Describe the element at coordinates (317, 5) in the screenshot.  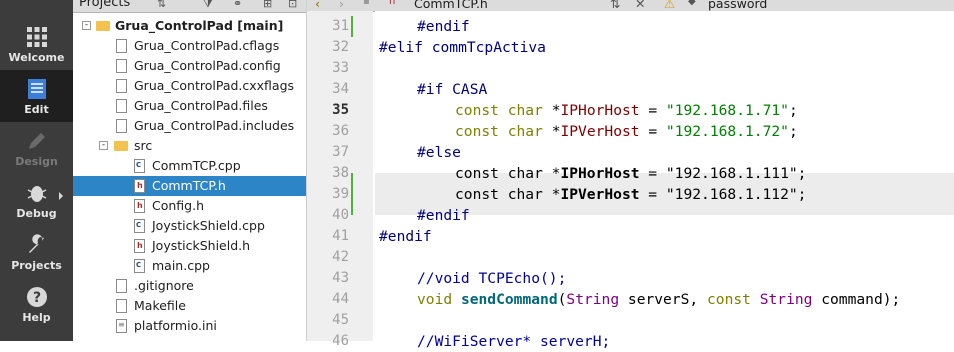
I see `back-icon: ‹` at that location.